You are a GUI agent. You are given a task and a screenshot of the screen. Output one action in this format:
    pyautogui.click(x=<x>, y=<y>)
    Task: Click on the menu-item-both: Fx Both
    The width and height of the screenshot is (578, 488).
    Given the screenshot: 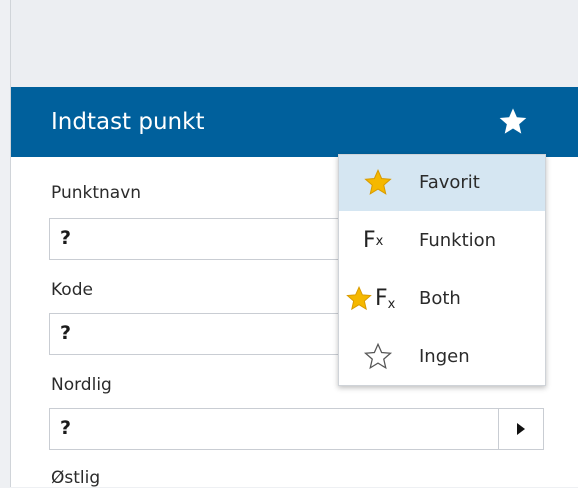 What is the action you would take?
    pyautogui.click(x=442, y=299)
    